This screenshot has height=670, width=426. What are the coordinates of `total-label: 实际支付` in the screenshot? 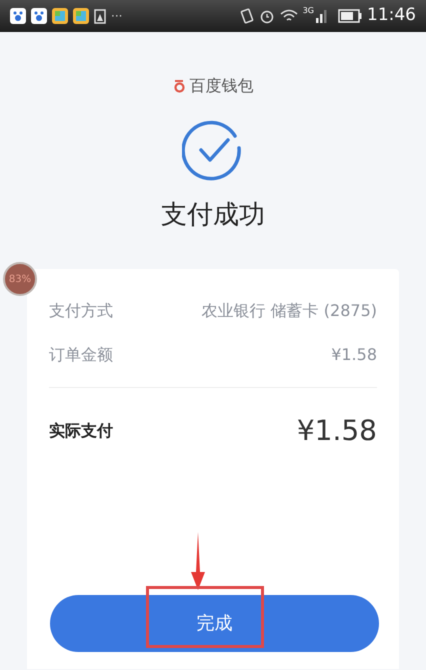 It's located at (81, 431).